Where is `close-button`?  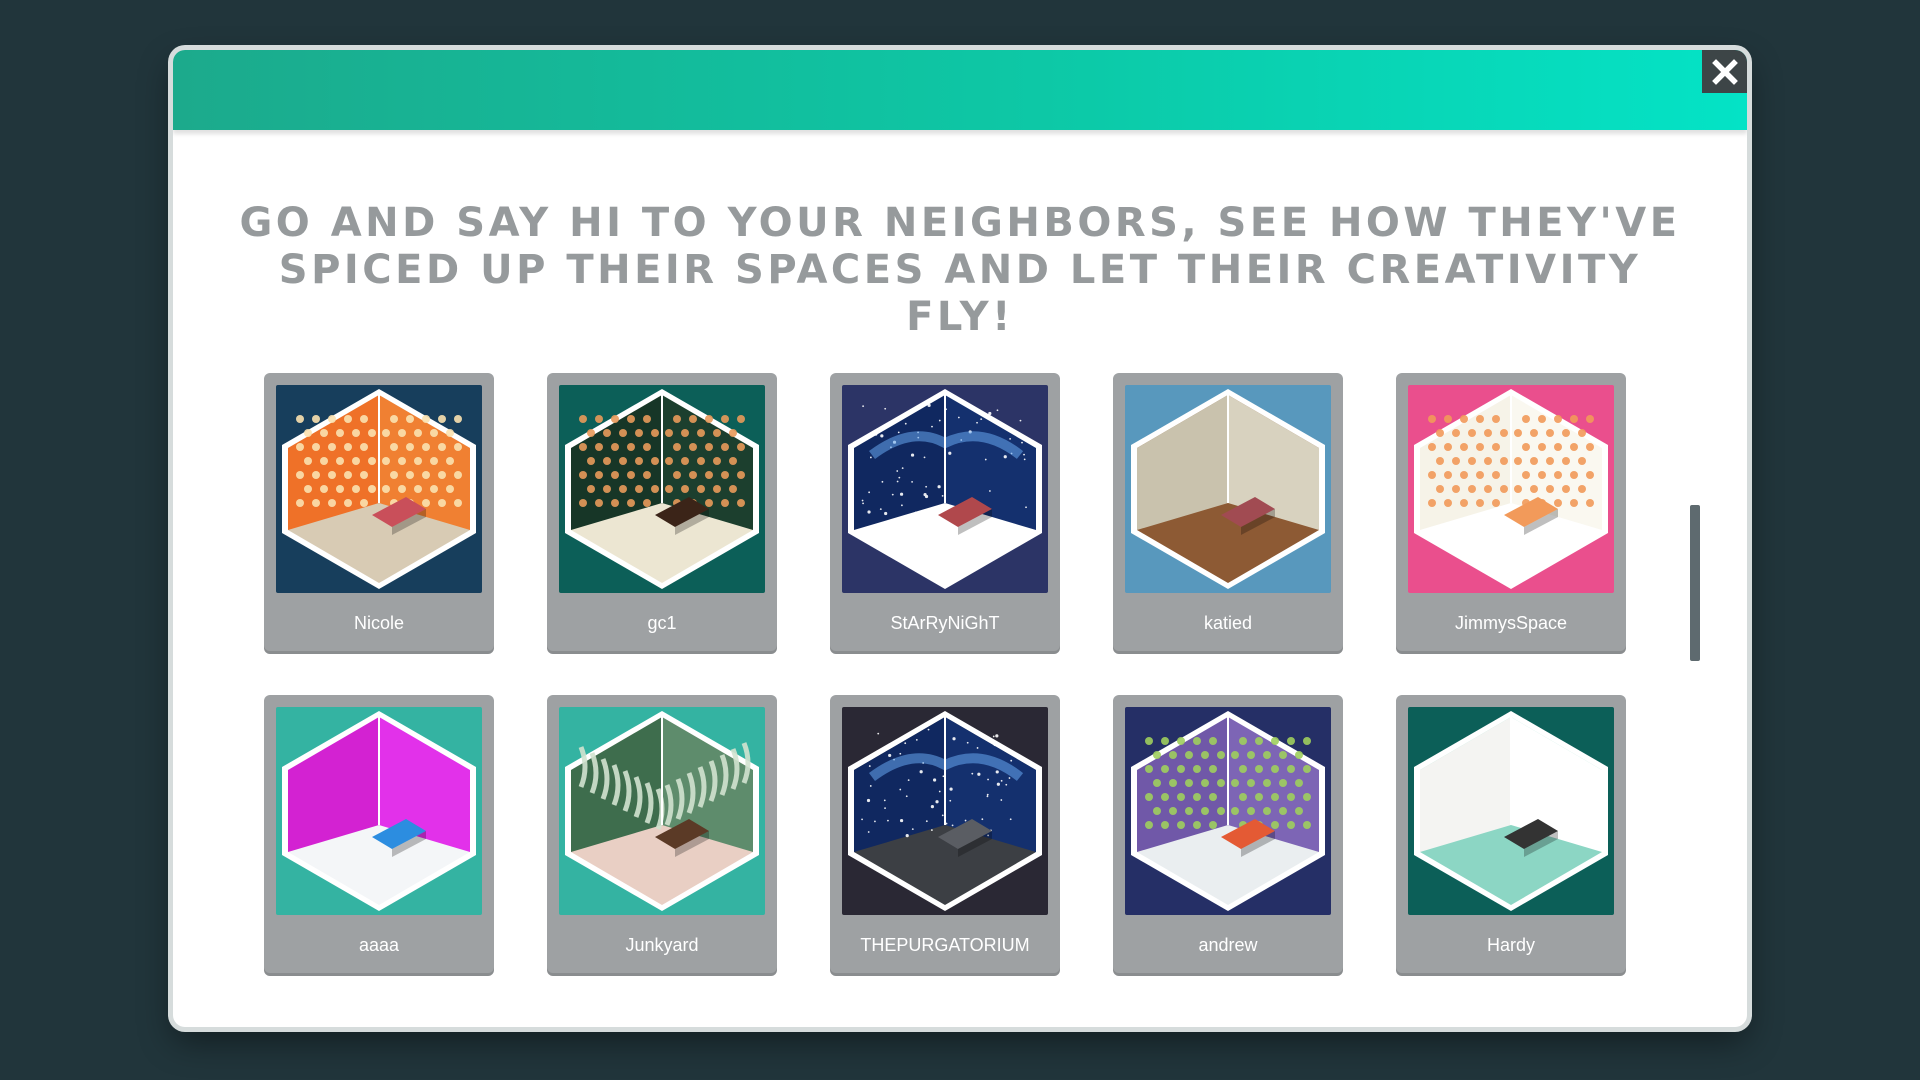
close-button is located at coordinates (1724, 71).